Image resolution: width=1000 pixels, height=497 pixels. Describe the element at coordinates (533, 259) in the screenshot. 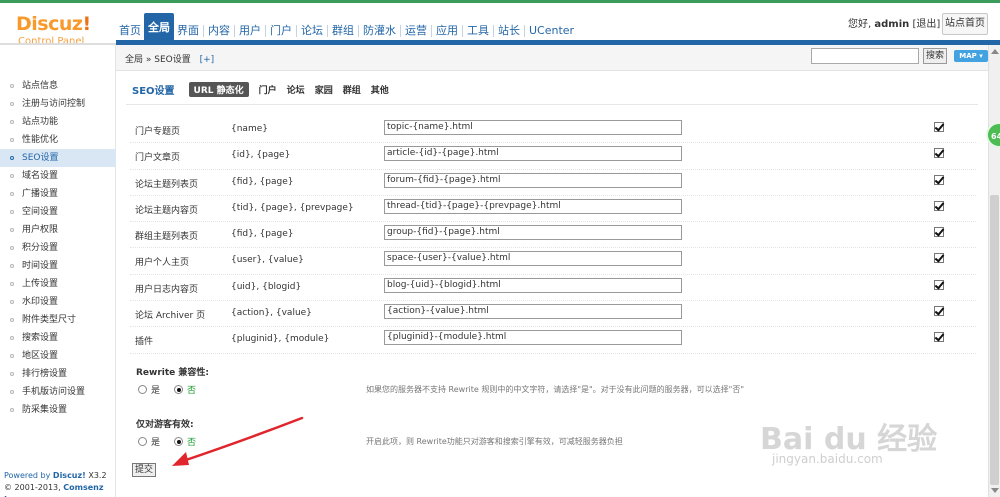

I see `rule-format-input: space-{user}-{value}.html` at that location.